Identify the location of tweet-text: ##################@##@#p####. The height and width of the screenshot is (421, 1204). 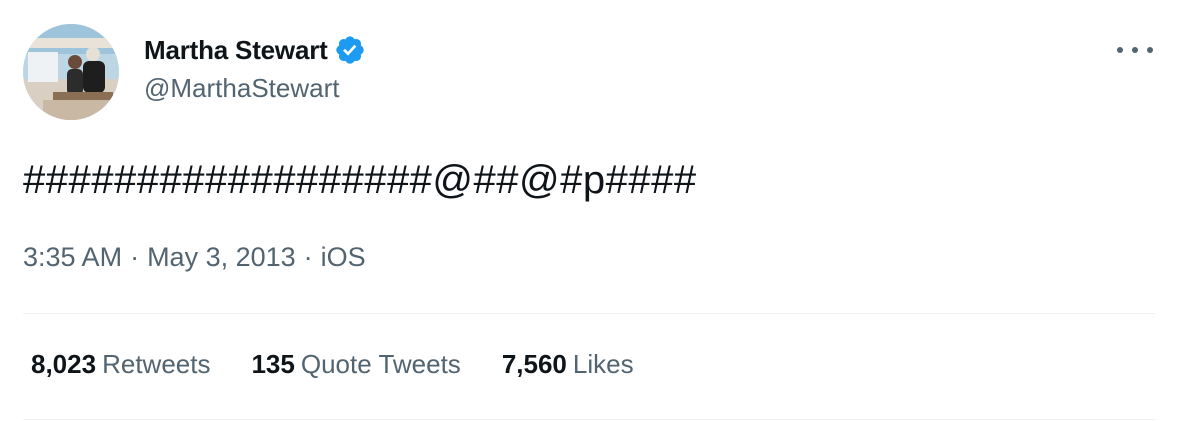
(360, 180).